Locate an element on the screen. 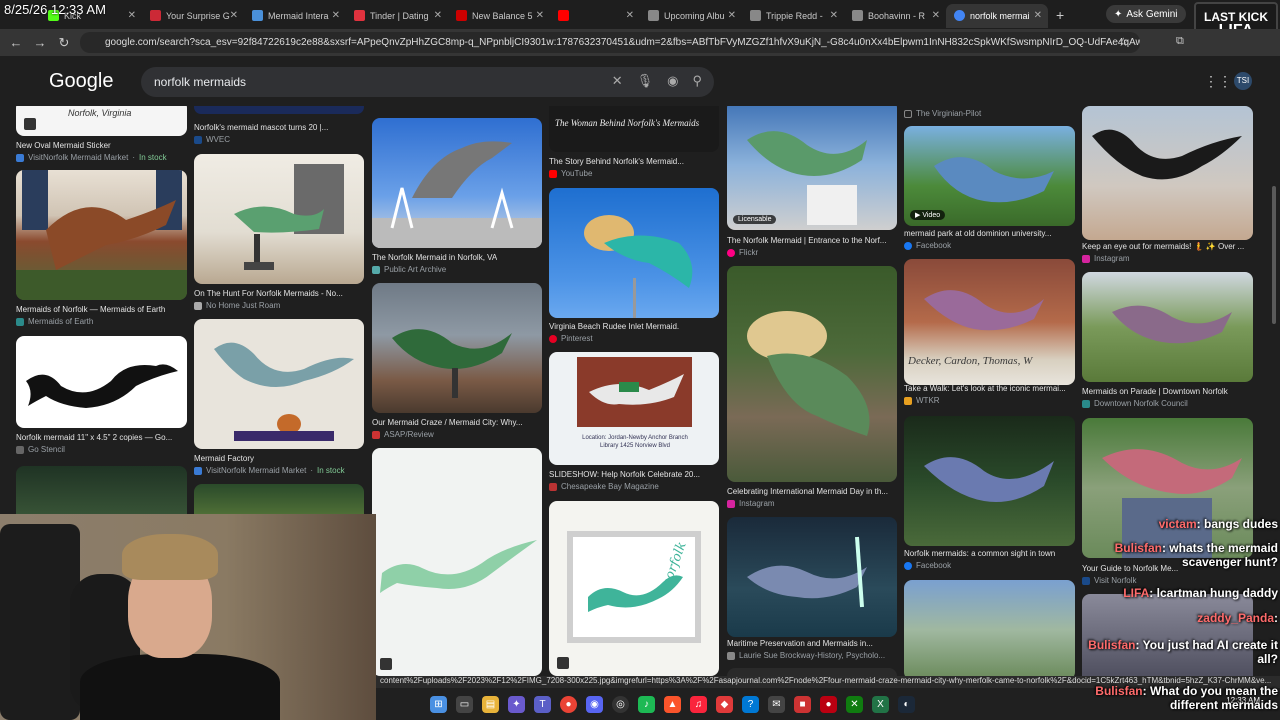 The width and height of the screenshot is (1280, 720). result-image: Decker, Cardon, Thomas, W is located at coordinates (989, 322).